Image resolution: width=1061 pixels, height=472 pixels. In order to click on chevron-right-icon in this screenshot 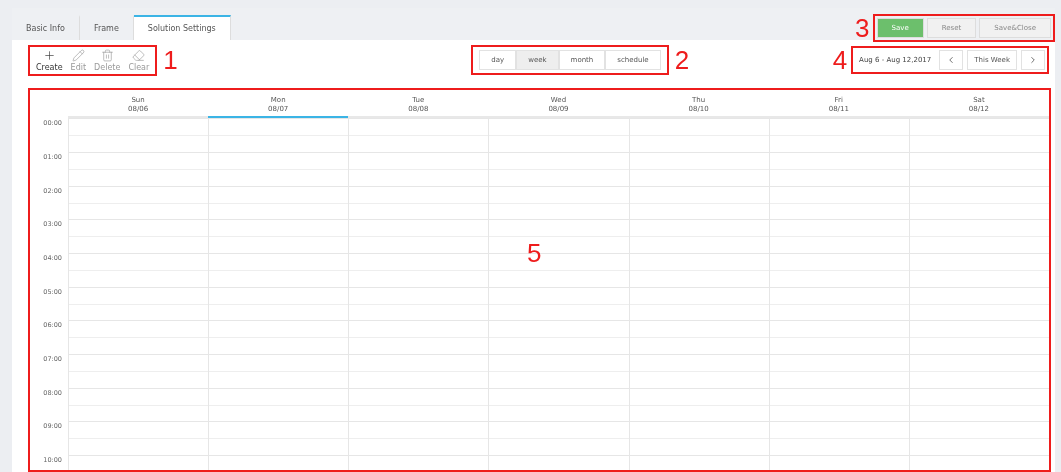, I will do `click(1033, 60)`.